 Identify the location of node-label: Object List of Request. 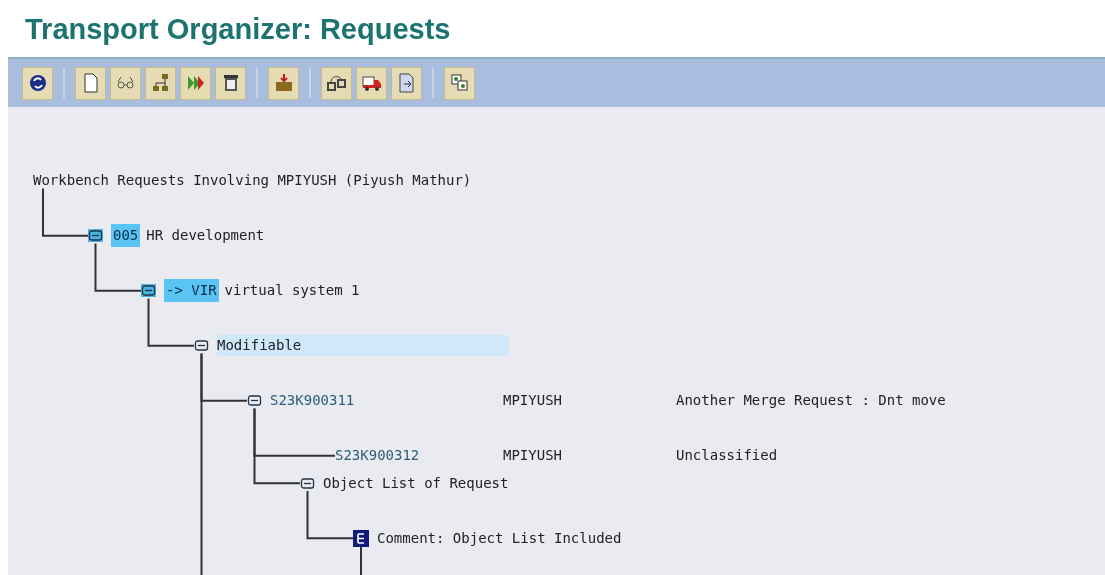
(416, 483).